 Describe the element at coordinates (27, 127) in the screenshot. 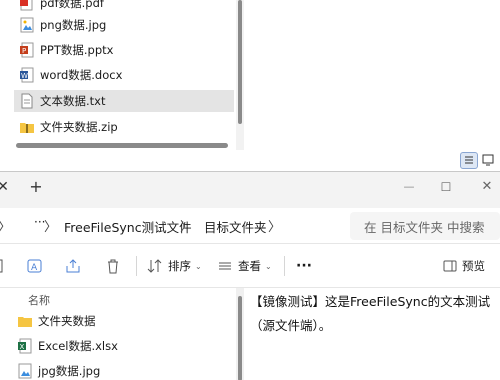

I see `zip-folder-icon` at that location.